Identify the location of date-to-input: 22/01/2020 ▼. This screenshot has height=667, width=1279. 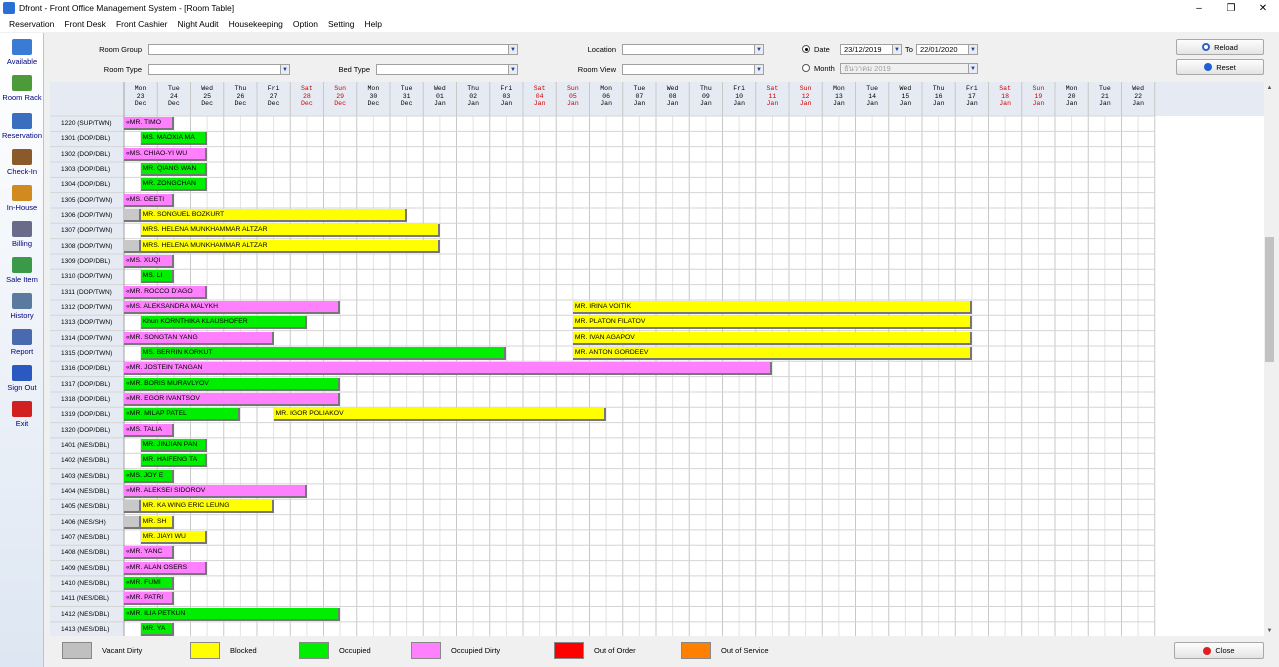
(947, 49).